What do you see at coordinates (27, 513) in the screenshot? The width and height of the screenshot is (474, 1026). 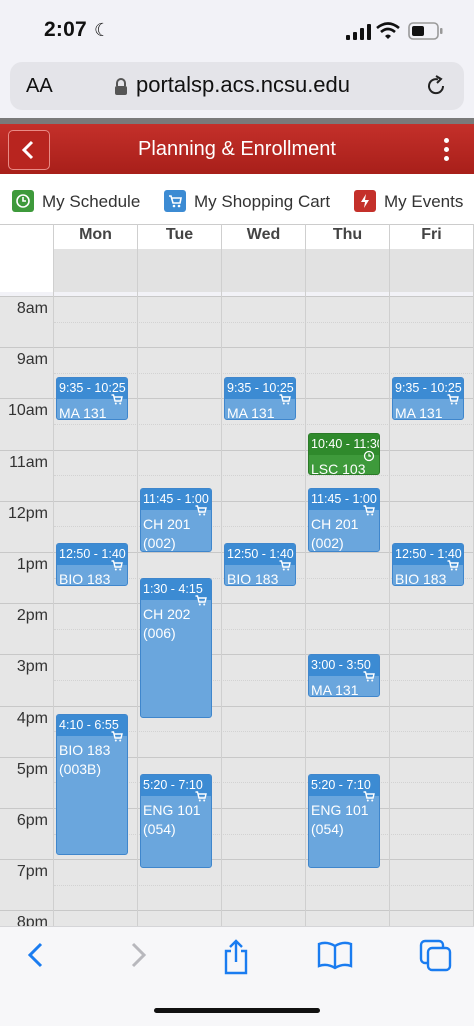 I see `hour-label: 12pm` at bounding box center [27, 513].